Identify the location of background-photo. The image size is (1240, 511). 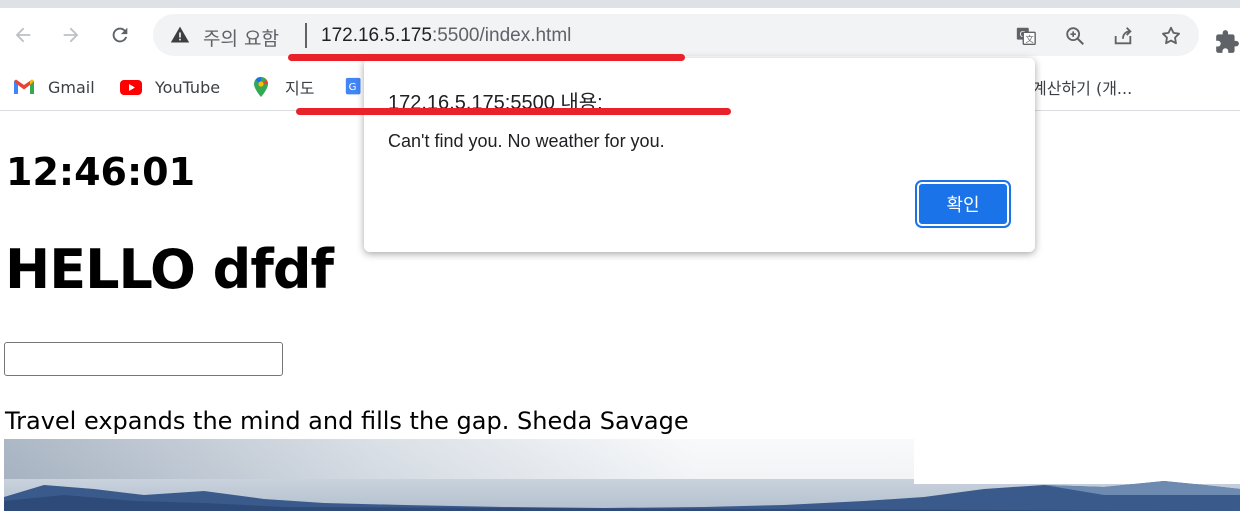
(622, 475).